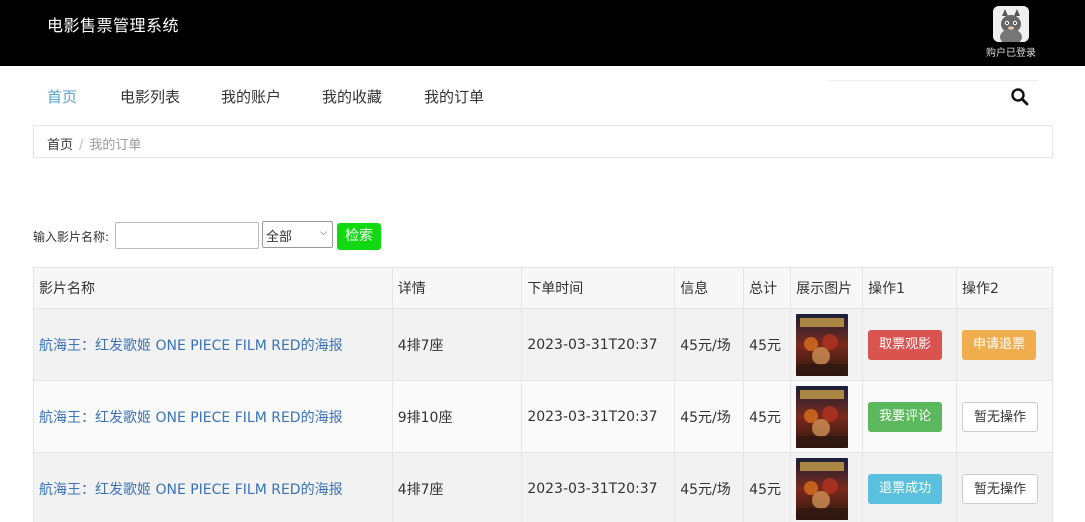  I want to click on search-input, so click(915, 96).